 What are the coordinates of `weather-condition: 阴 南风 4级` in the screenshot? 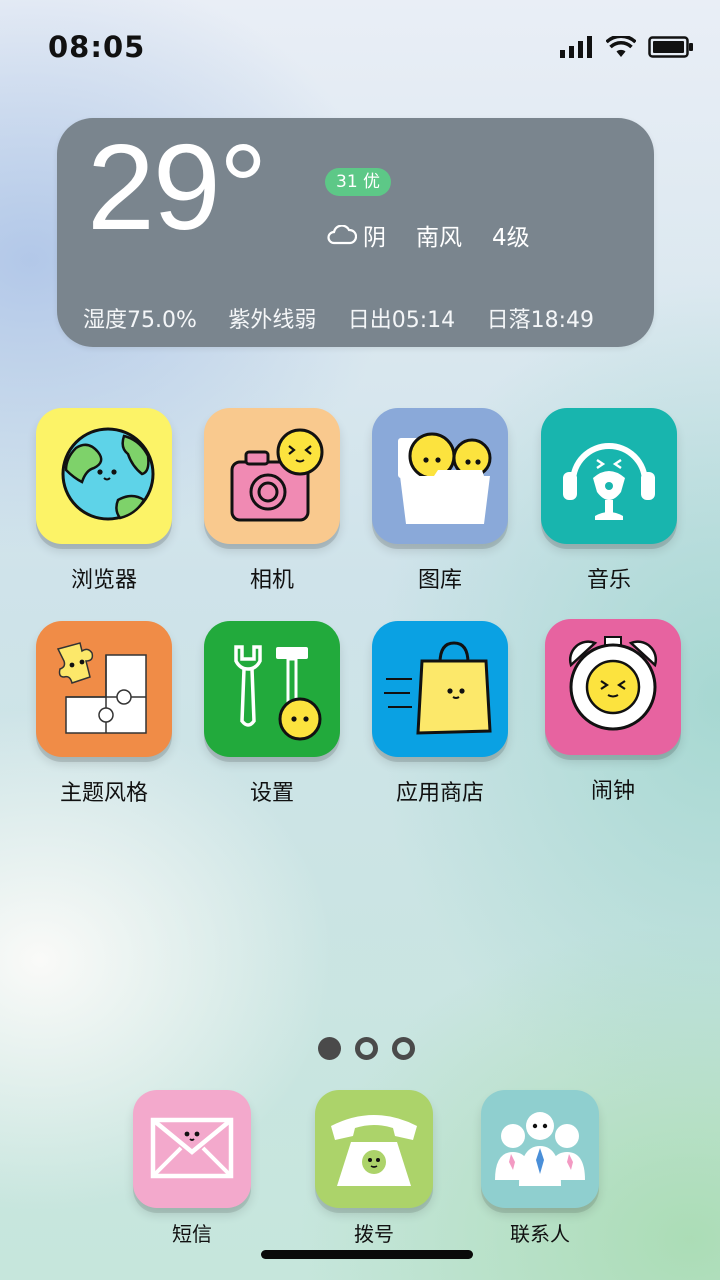 It's located at (428, 235).